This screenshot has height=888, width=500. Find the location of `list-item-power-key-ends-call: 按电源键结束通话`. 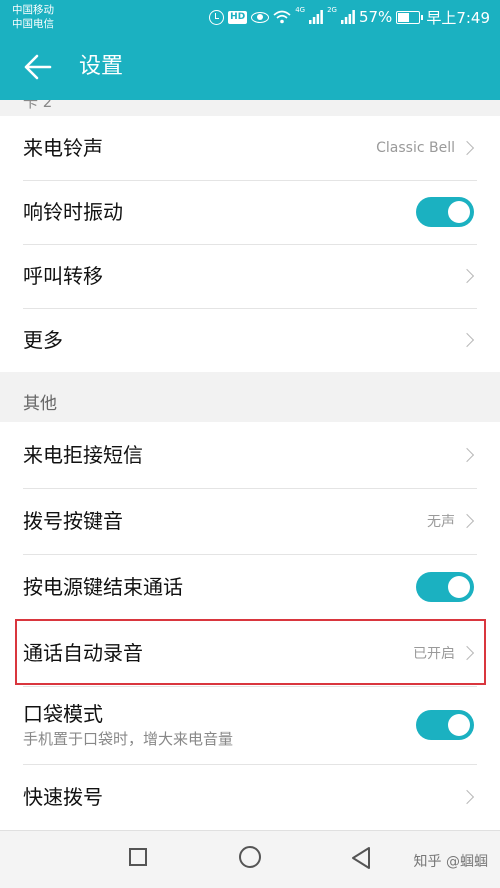

list-item-power-key-ends-call: 按电源键结束通话 is located at coordinates (250, 587).